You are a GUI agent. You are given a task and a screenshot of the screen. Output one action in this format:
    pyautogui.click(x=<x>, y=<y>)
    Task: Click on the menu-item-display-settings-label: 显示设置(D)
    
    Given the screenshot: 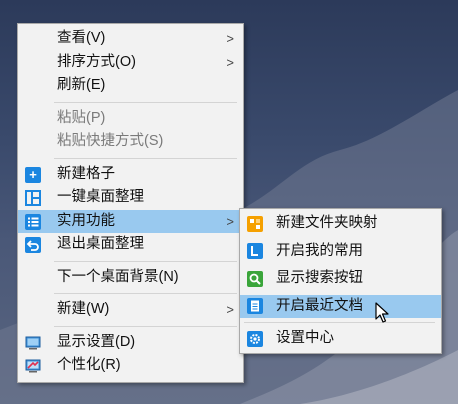 What is the action you would take?
    pyautogui.click(x=96, y=341)
    